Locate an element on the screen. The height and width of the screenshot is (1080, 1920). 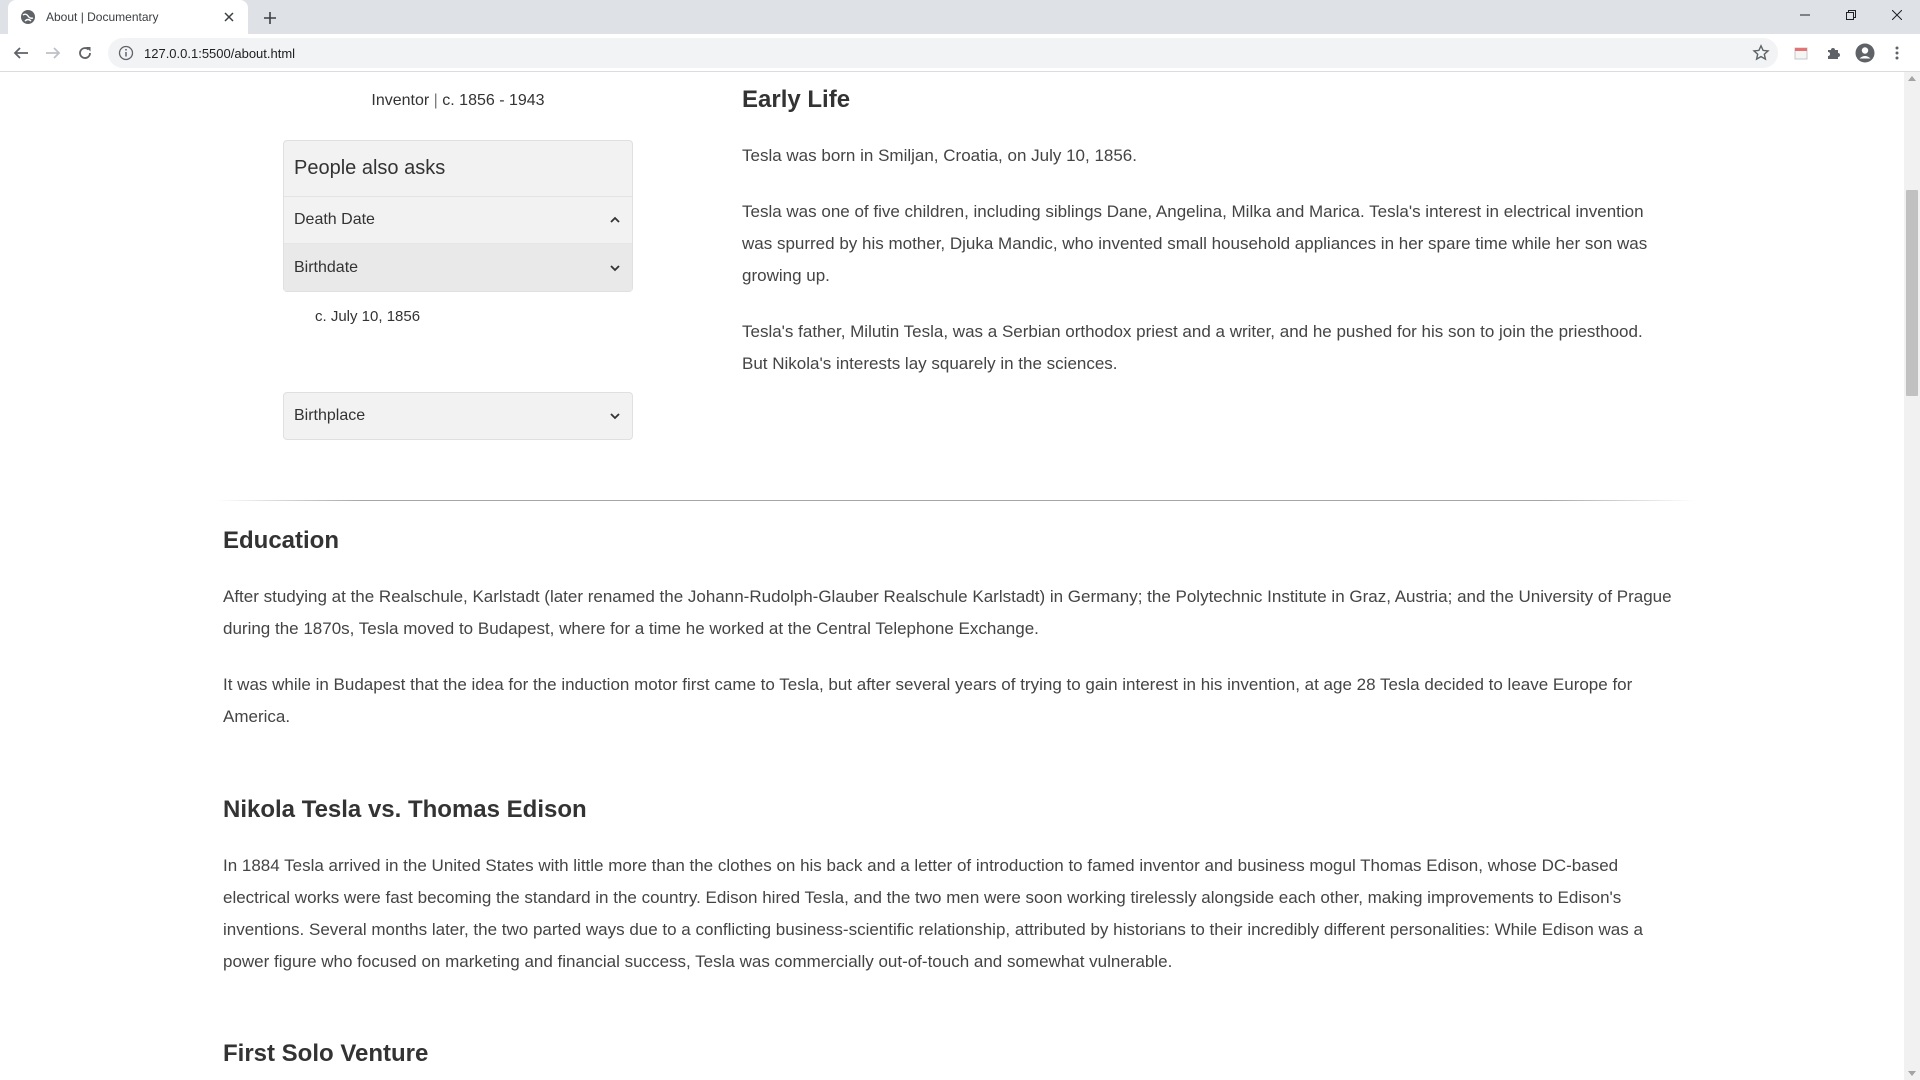
role-and-years: Inventor | c. 1856 - 1943 is located at coordinates (458, 101).